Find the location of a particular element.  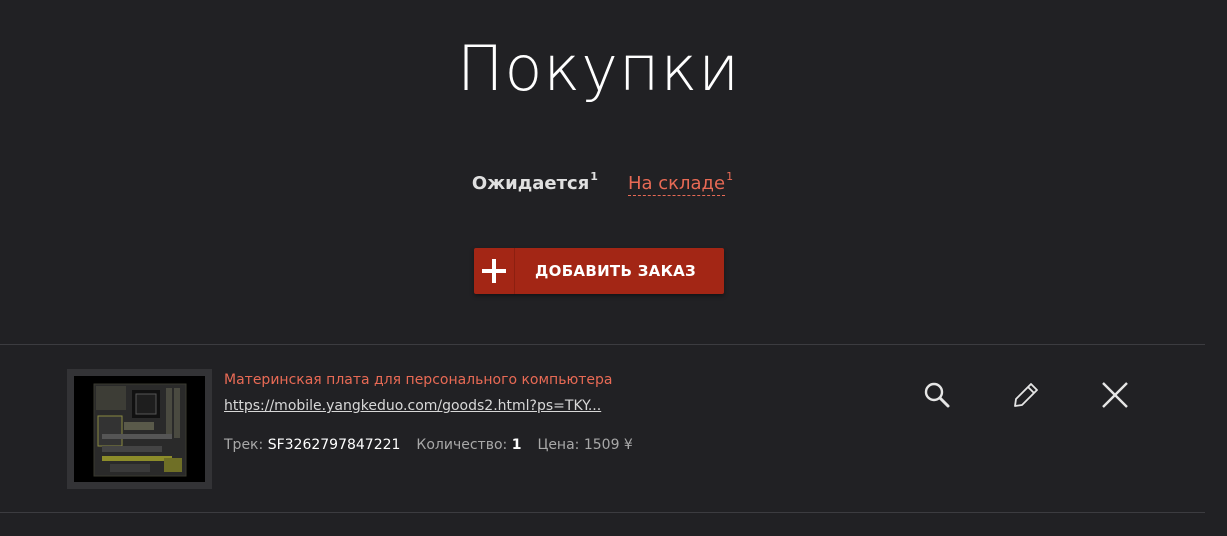

divider-bottom is located at coordinates (602, 512).